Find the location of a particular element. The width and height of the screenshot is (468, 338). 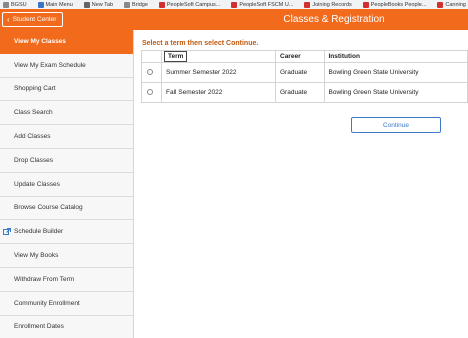

page-header: ‹ Student Center Classes & Registration is located at coordinates (234, 19).